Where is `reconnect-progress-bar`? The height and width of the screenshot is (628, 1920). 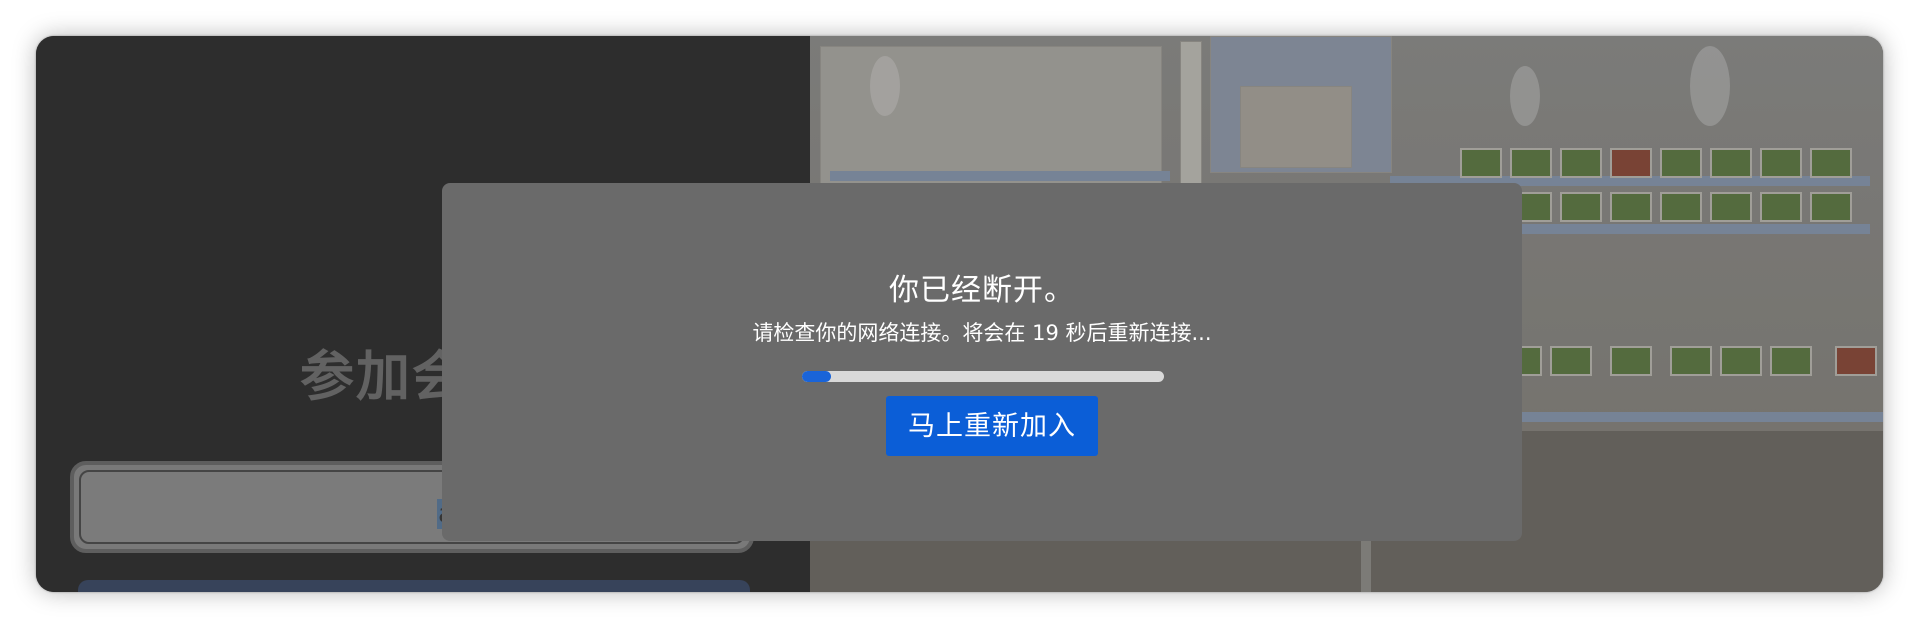
reconnect-progress-bar is located at coordinates (983, 376).